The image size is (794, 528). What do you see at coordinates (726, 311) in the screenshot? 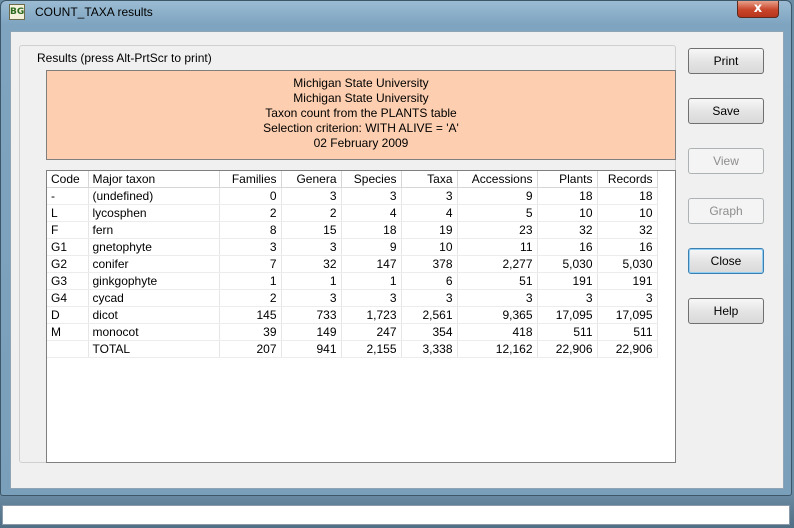
I see `help-button: Help` at bounding box center [726, 311].